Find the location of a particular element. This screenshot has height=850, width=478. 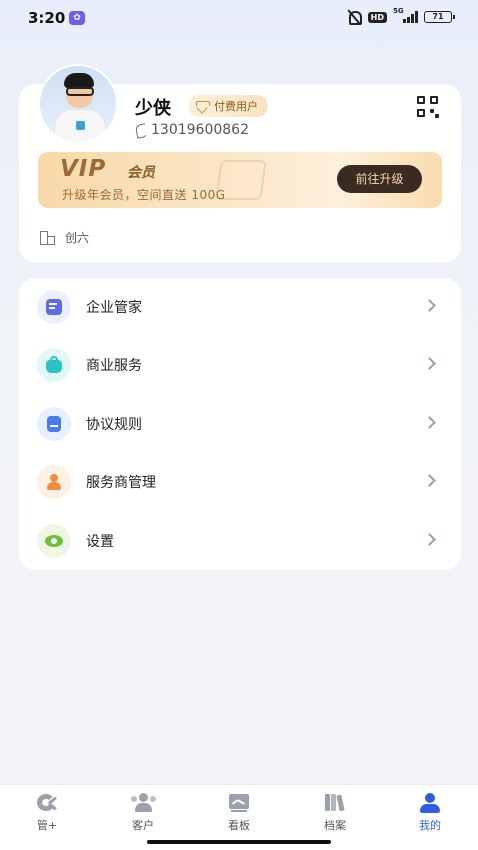

tab-customers: 客户 is located at coordinates (143, 813).